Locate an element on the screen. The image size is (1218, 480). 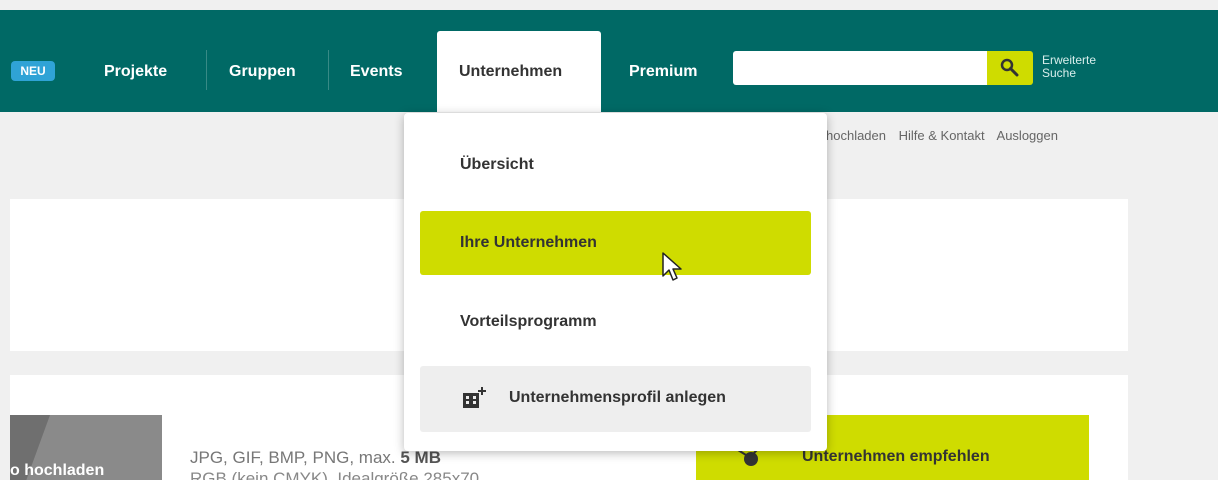
nav-premium: Premium is located at coordinates (663, 72).